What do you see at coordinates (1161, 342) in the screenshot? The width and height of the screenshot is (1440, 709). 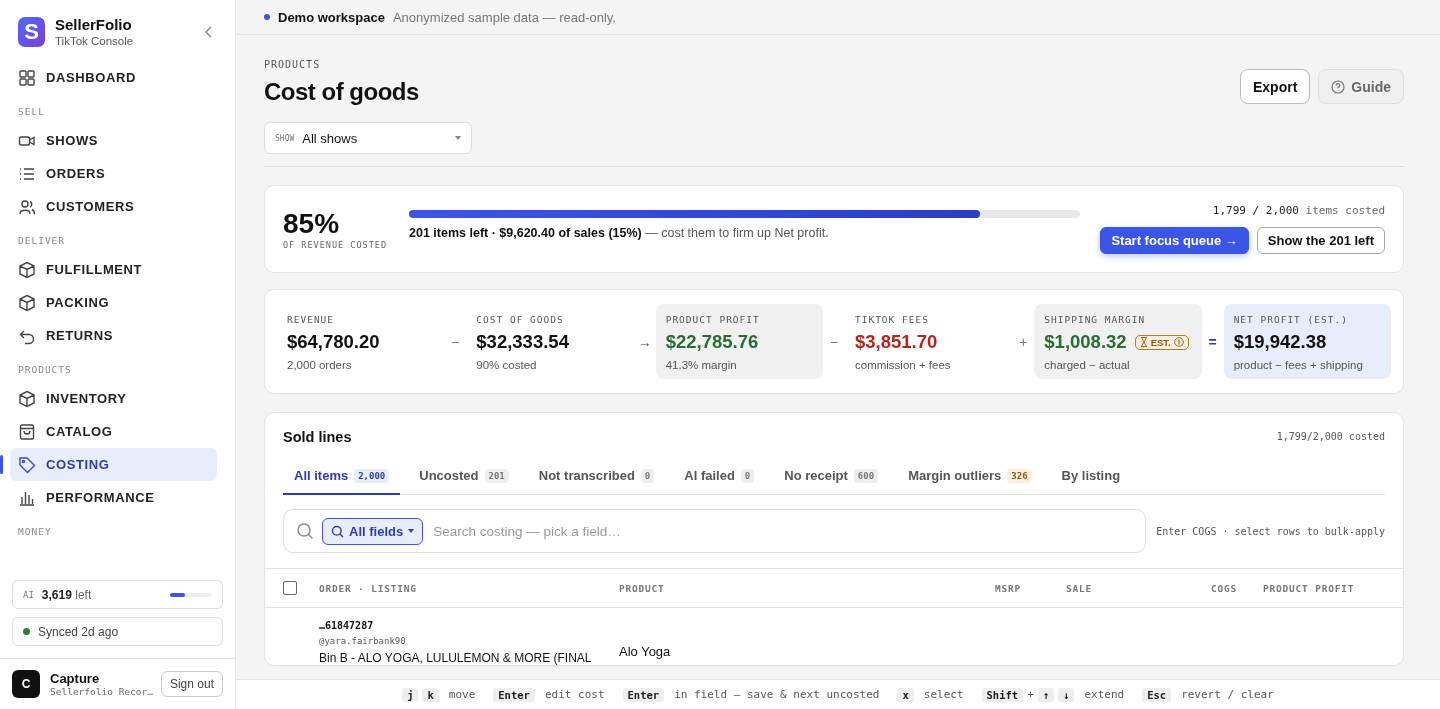 I see `estimate-badge: EST.` at bounding box center [1161, 342].